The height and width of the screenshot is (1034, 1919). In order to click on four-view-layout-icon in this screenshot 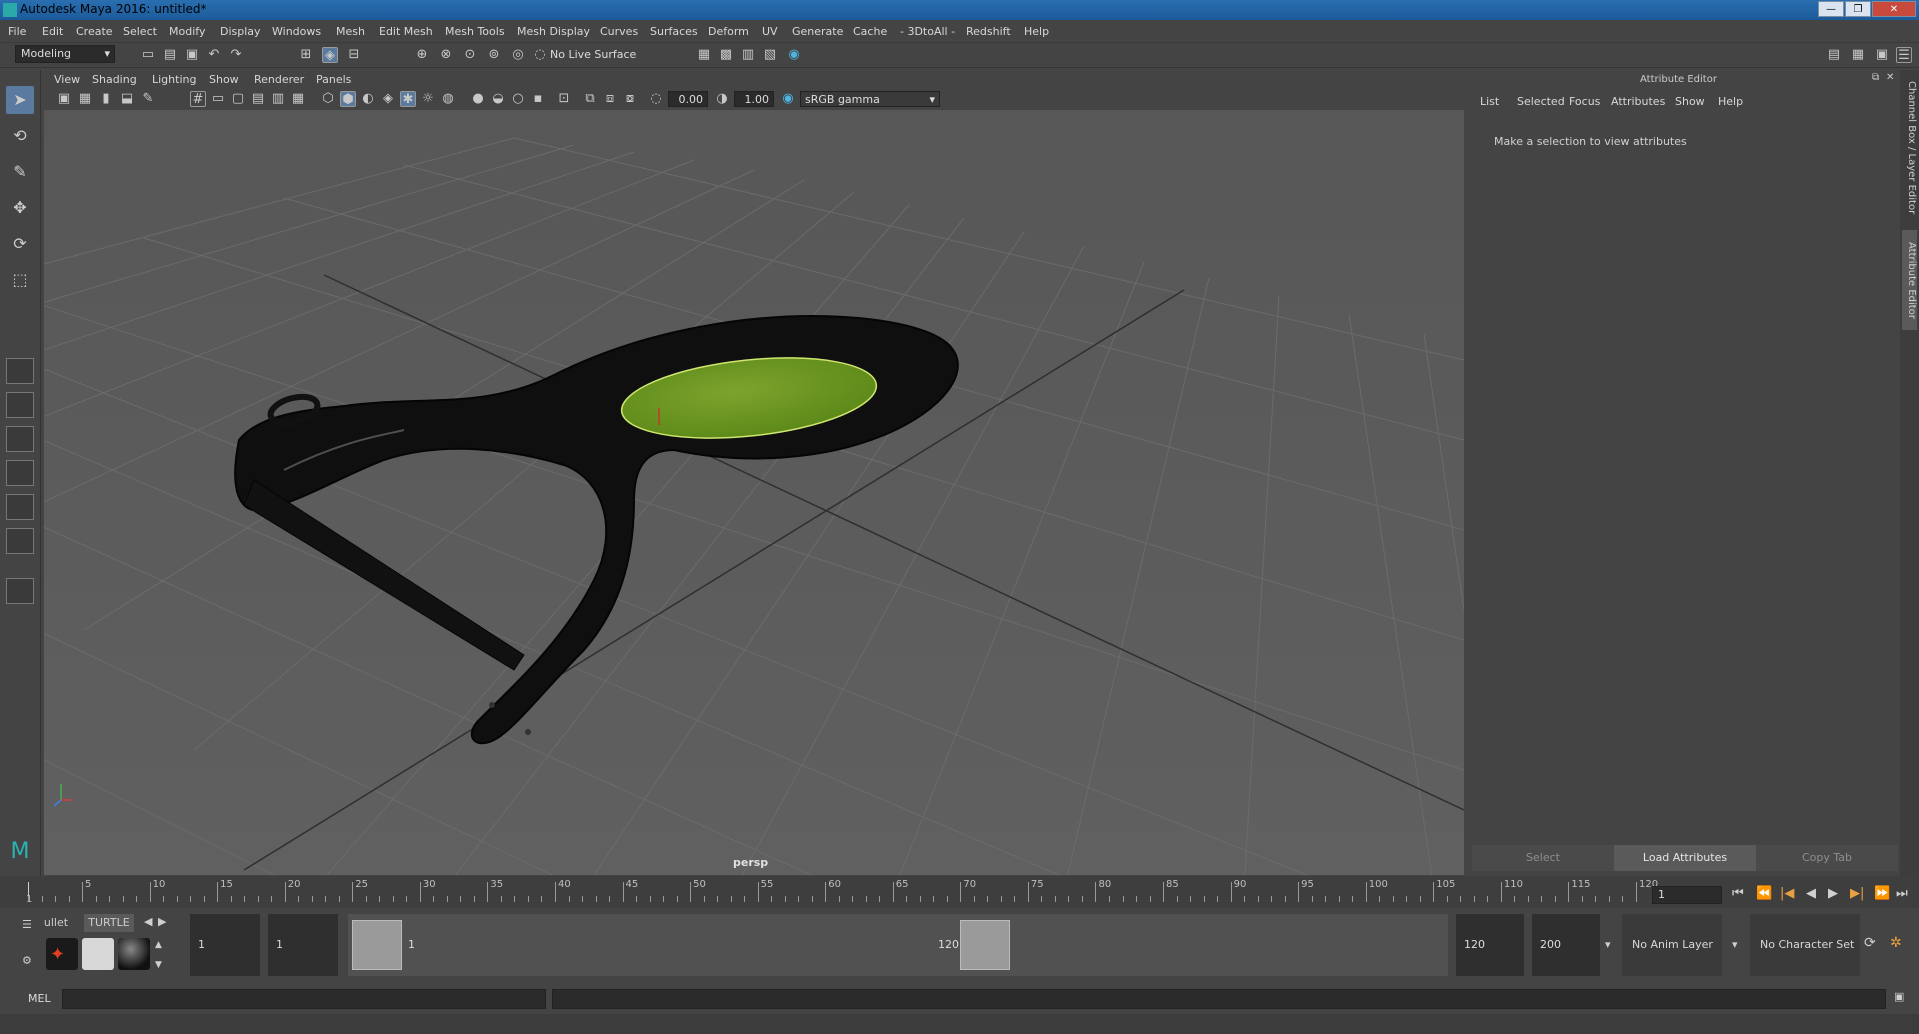, I will do `click(20, 405)`.